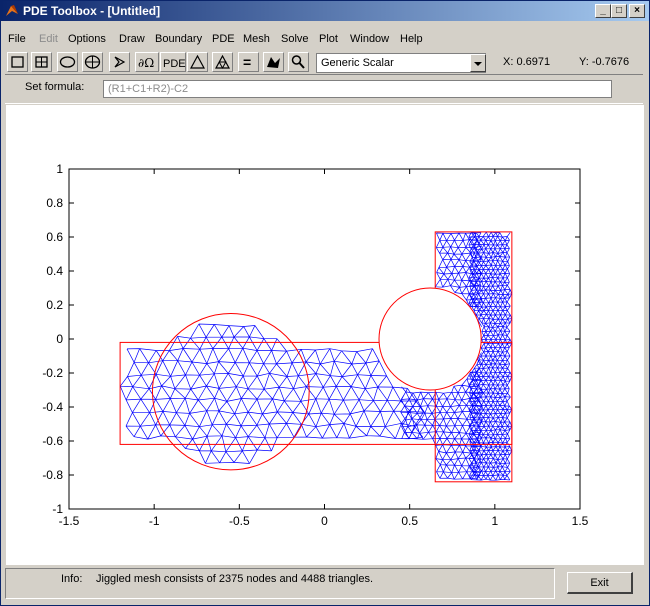 Image resolution: width=650 pixels, height=606 pixels. What do you see at coordinates (52, 441) in the screenshot?
I see `y-tick-label: -0.6` at bounding box center [52, 441].